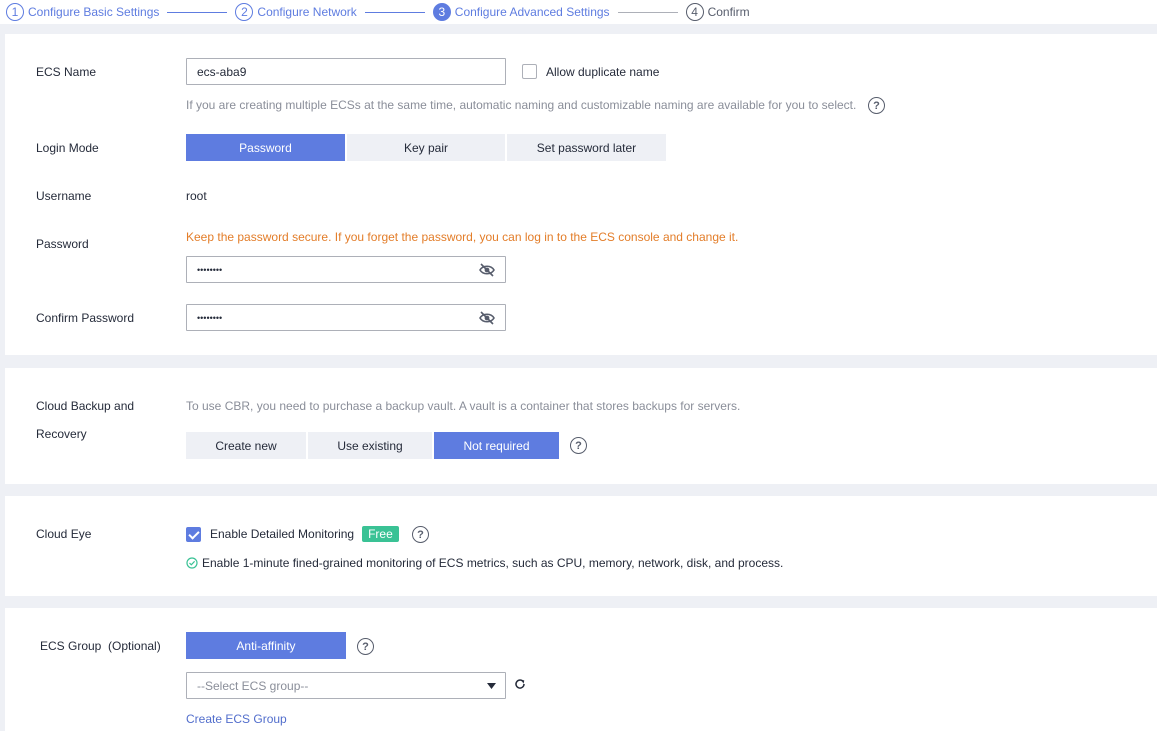 The image size is (1157, 731). I want to click on ecs-group-select-placeholder: --Select ECS group--, so click(253, 685).